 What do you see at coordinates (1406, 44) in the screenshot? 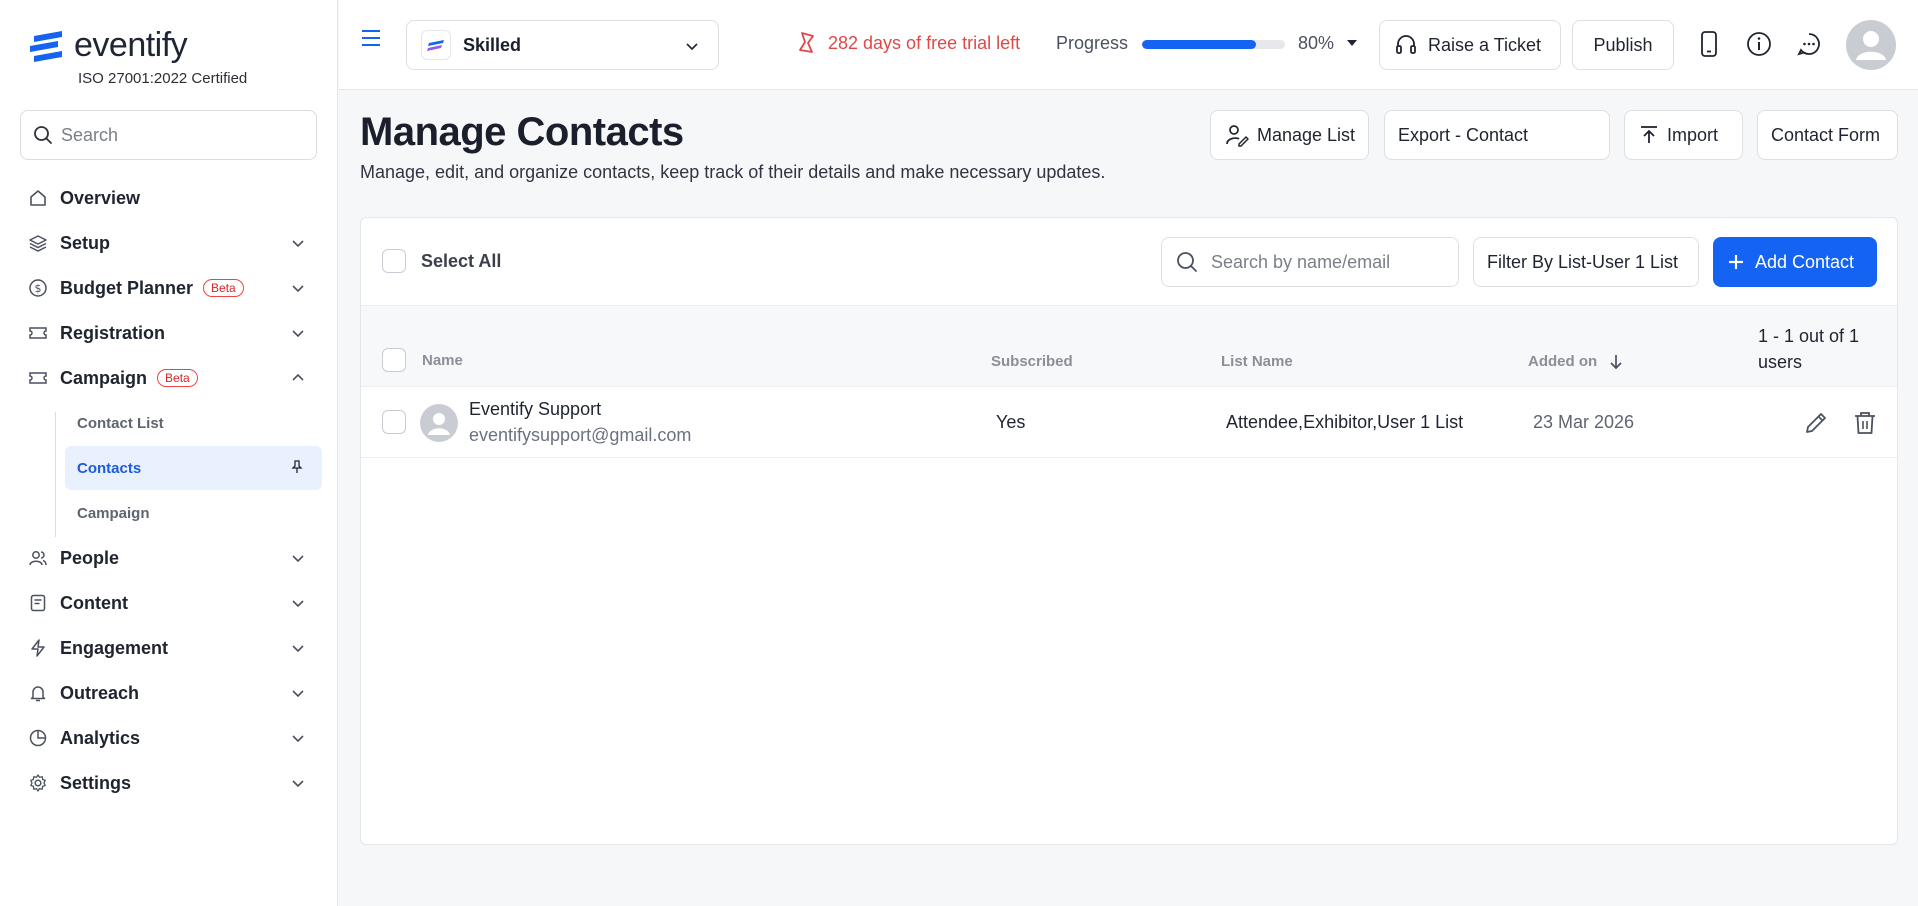
I see `headset-icon` at bounding box center [1406, 44].